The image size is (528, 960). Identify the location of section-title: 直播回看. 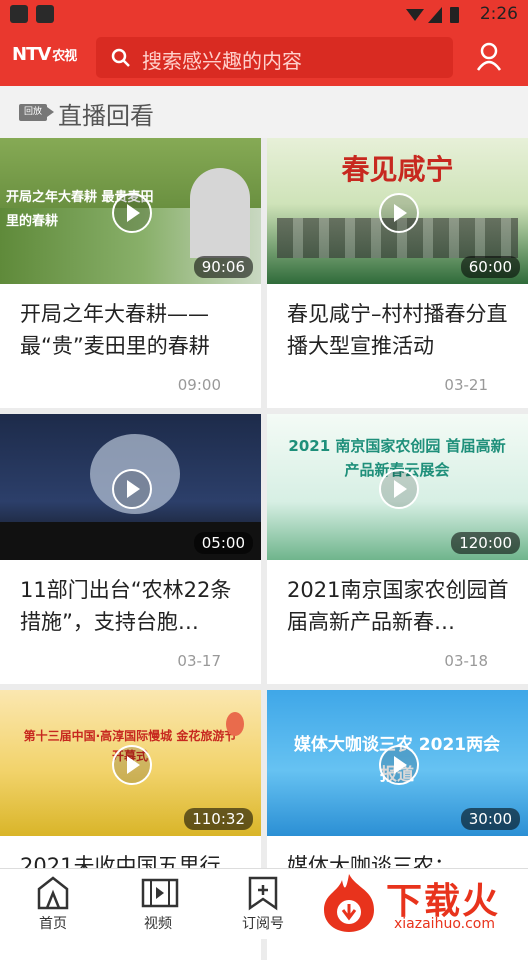
(106, 116).